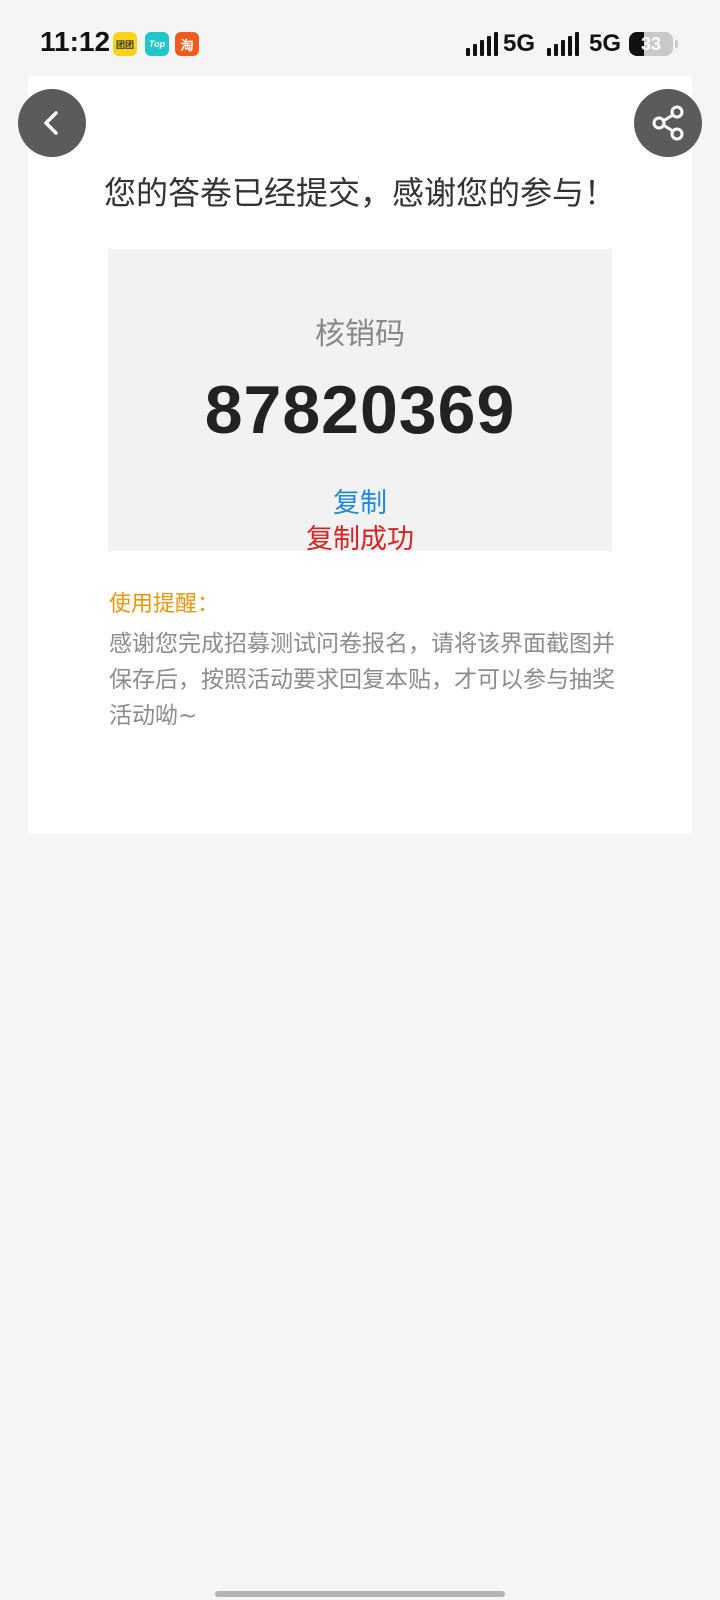  Describe the element at coordinates (125, 44) in the screenshot. I see `meituan-style-app-icon: 团团` at that location.